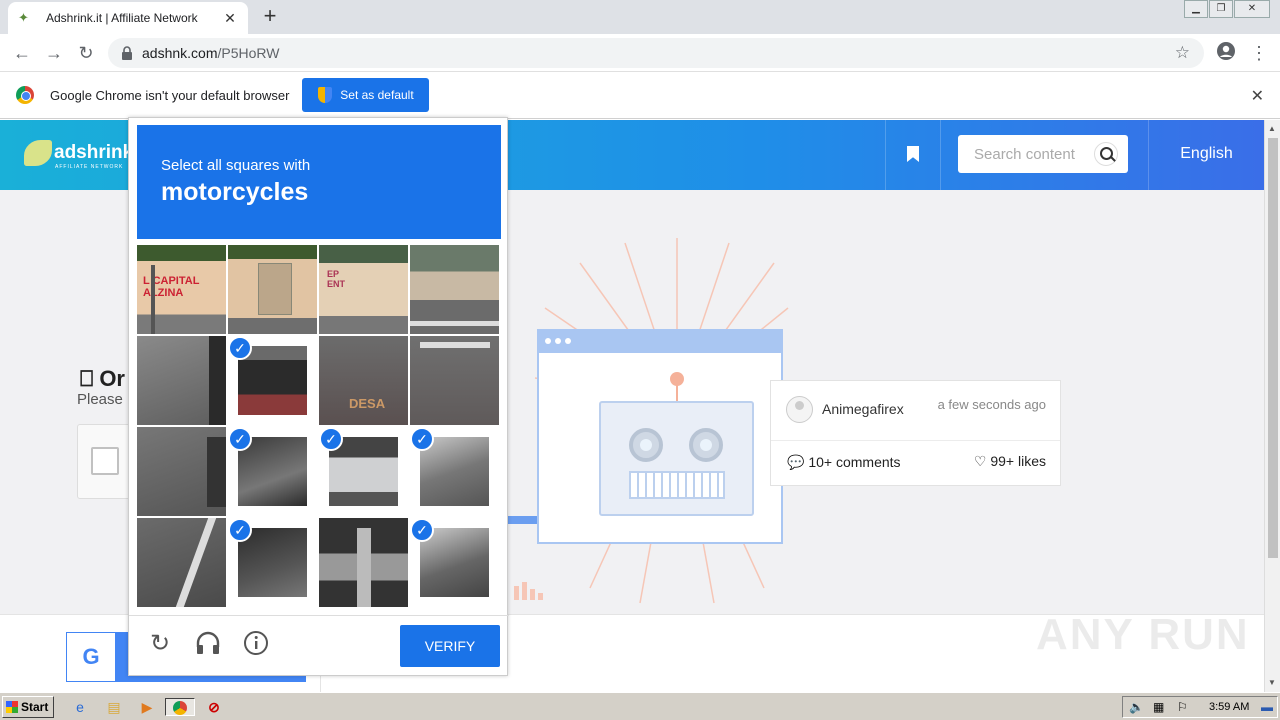 The width and height of the screenshot is (1280, 720). I want to click on headphones-icon, so click(208, 644).